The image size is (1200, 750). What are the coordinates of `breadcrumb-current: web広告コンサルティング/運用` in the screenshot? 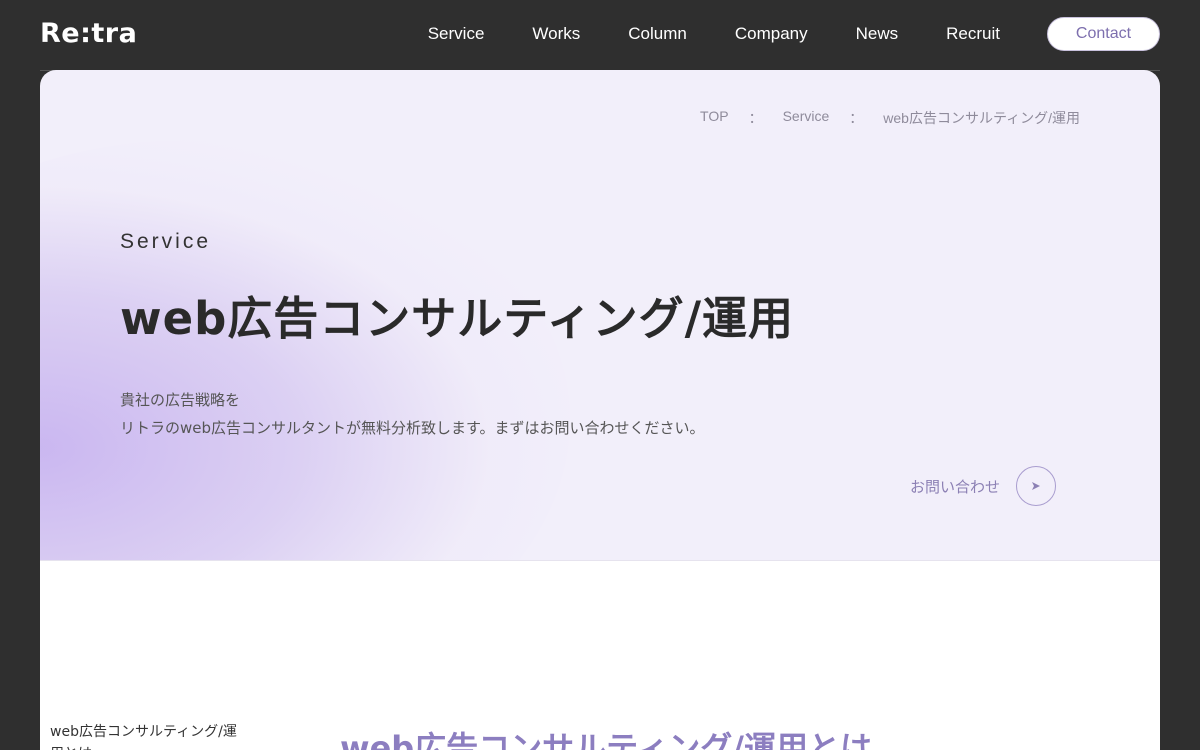 It's located at (981, 118).